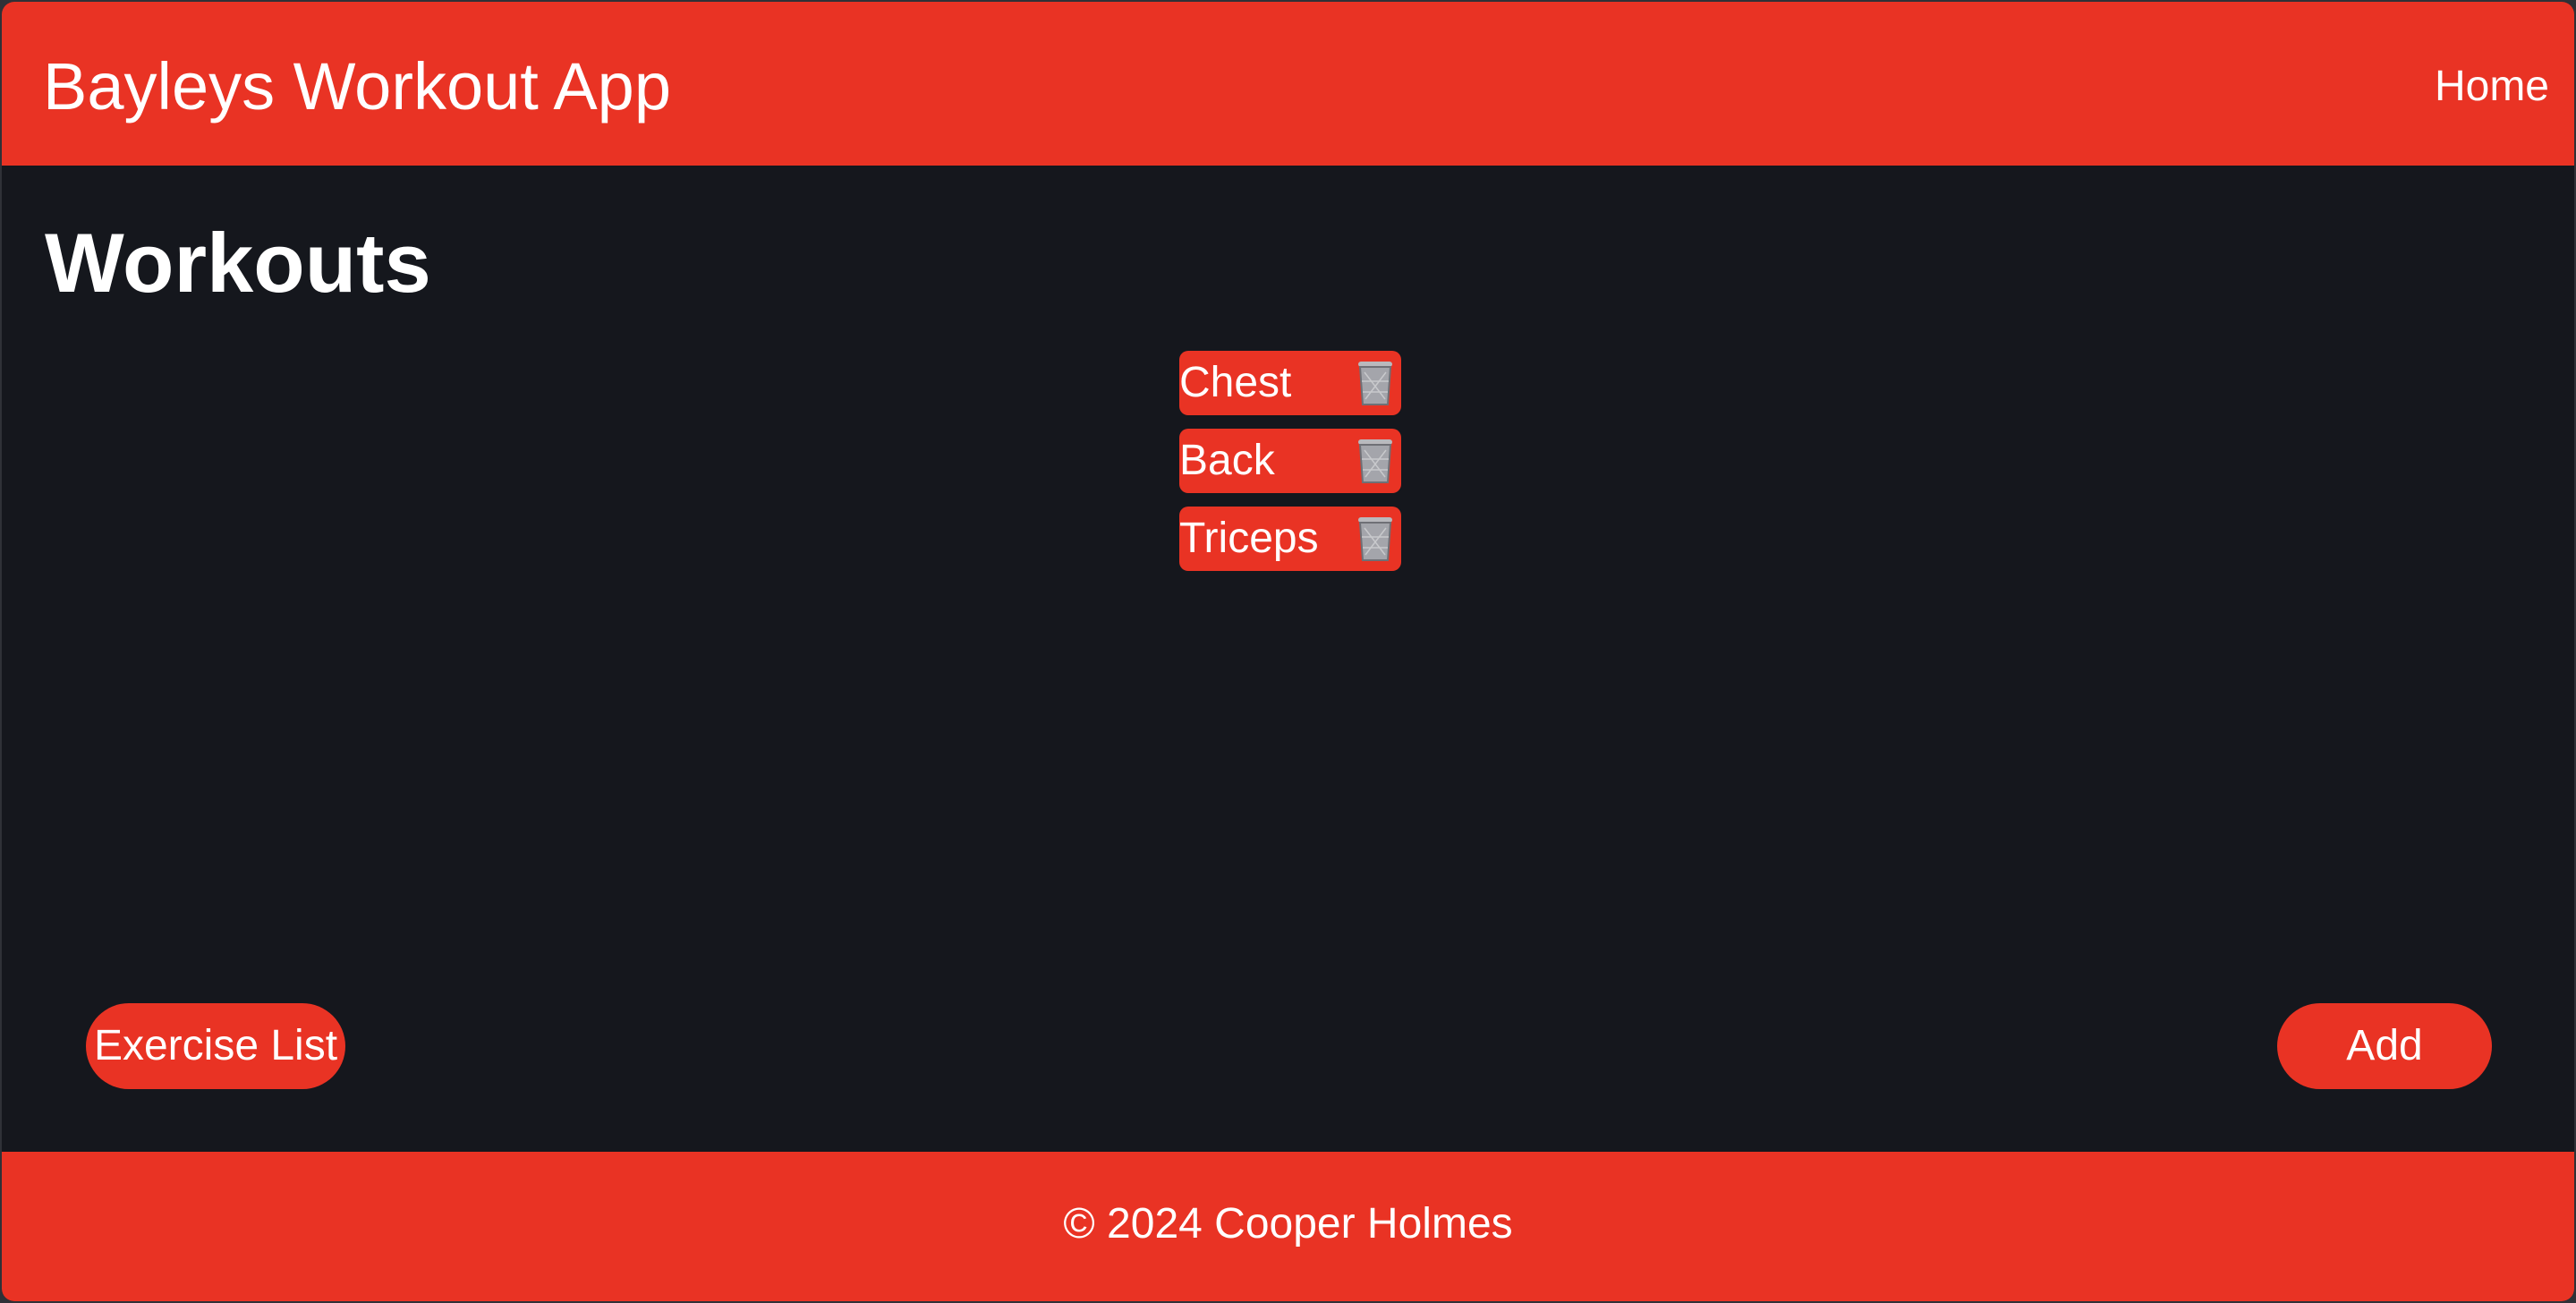 Image resolution: width=2576 pixels, height=1303 pixels. What do you see at coordinates (238, 263) in the screenshot?
I see `page-title: Workouts` at bounding box center [238, 263].